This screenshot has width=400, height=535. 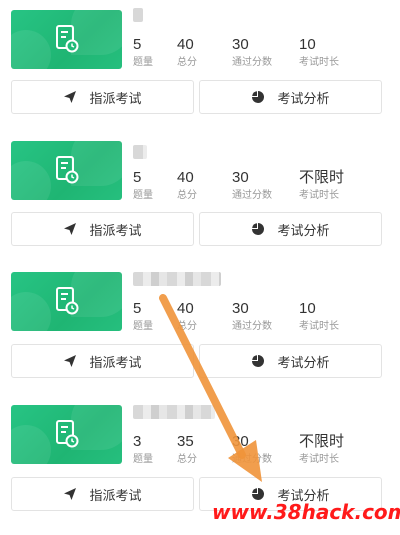 I want to click on stat-question-count: 3 题量, so click(x=143, y=449).